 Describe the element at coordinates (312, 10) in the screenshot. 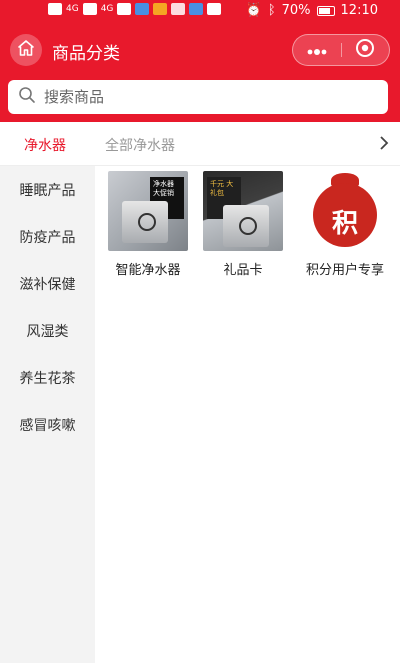

I see `status-right: ⏰ ᛒ 70% 12:10` at that location.